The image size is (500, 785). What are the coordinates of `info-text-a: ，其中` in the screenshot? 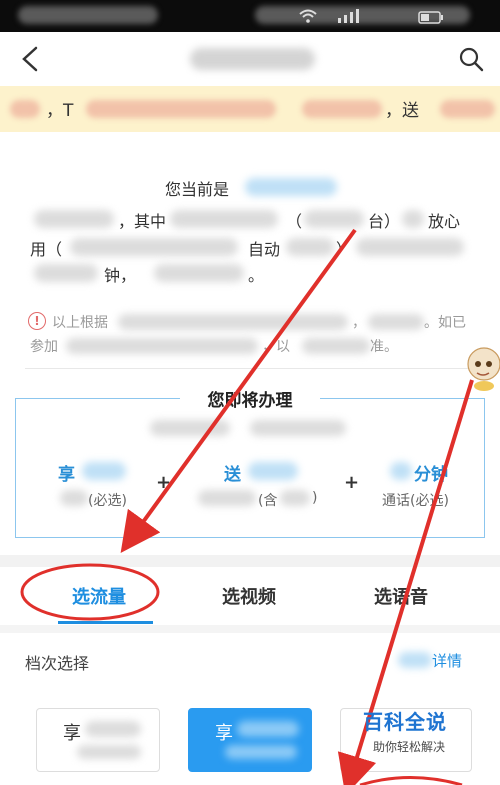 It's located at (142, 221).